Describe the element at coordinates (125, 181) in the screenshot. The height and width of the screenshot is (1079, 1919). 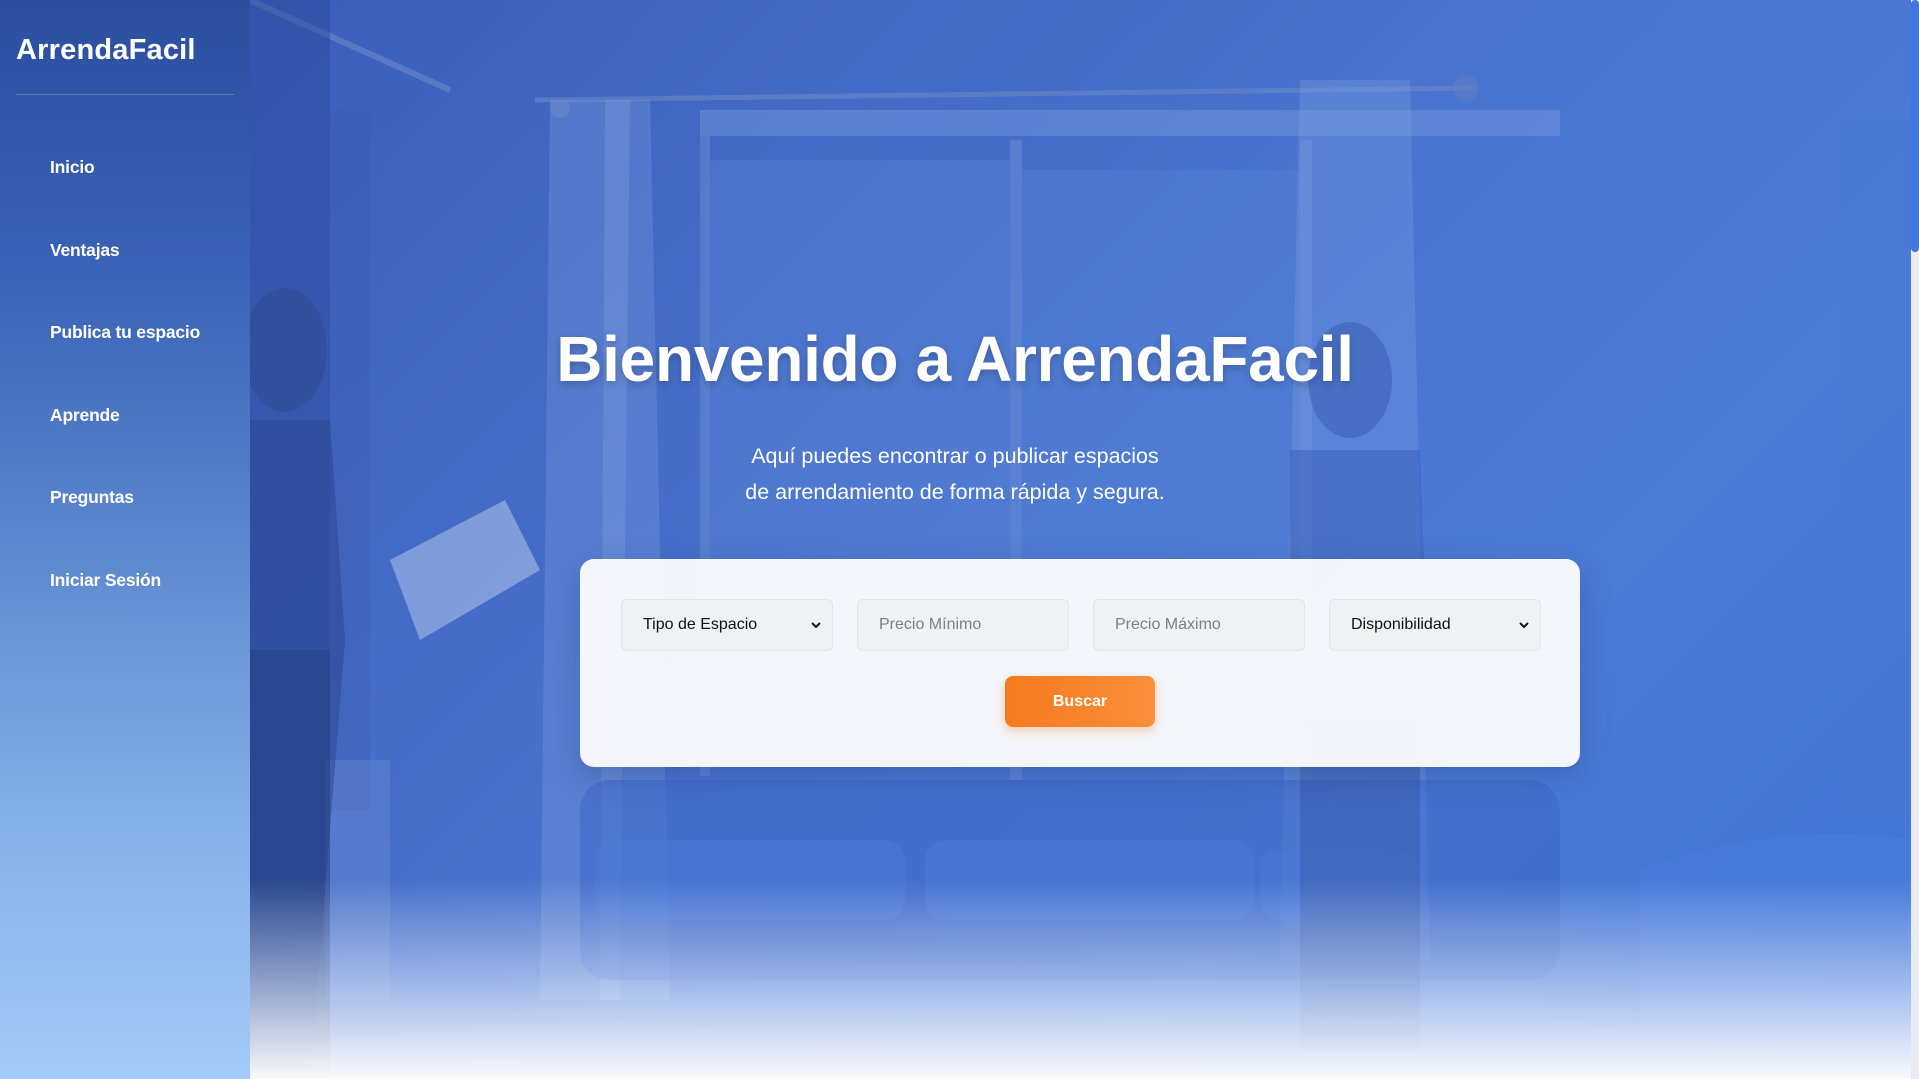
I see `nav-item-inicio: Inicio` at that location.